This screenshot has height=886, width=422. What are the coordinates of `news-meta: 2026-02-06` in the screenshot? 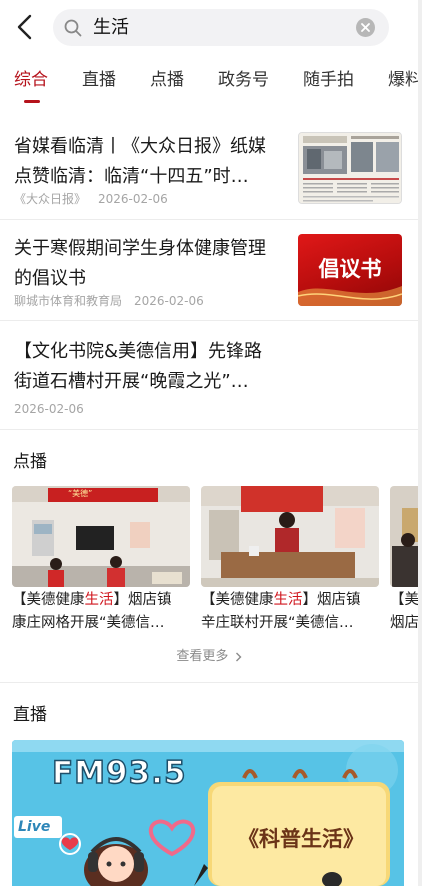 It's located at (49, 409).